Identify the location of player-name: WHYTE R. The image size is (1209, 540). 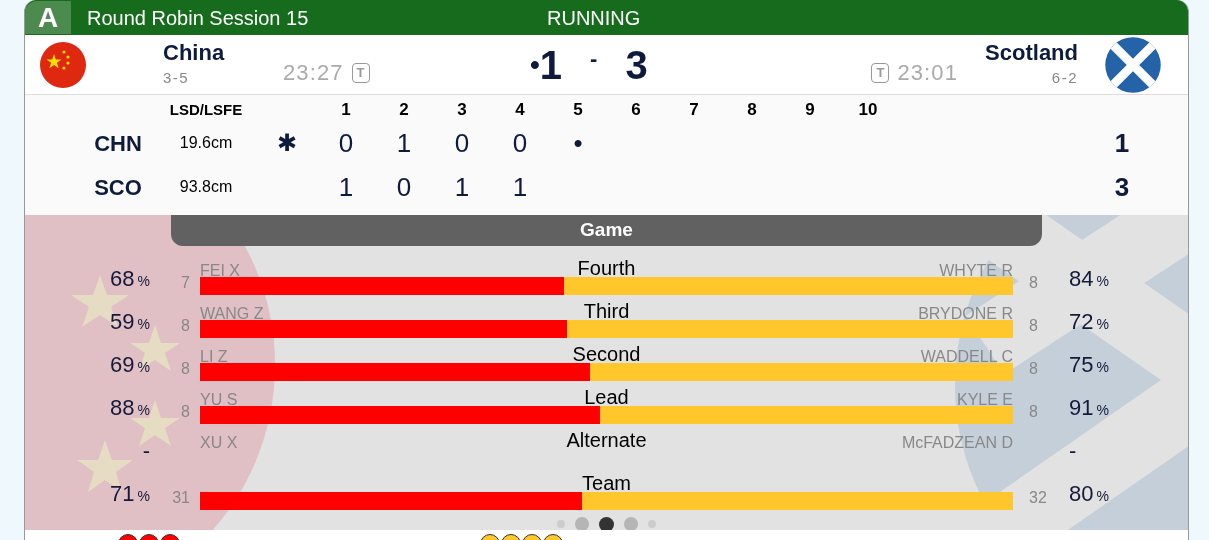
(976, 270).